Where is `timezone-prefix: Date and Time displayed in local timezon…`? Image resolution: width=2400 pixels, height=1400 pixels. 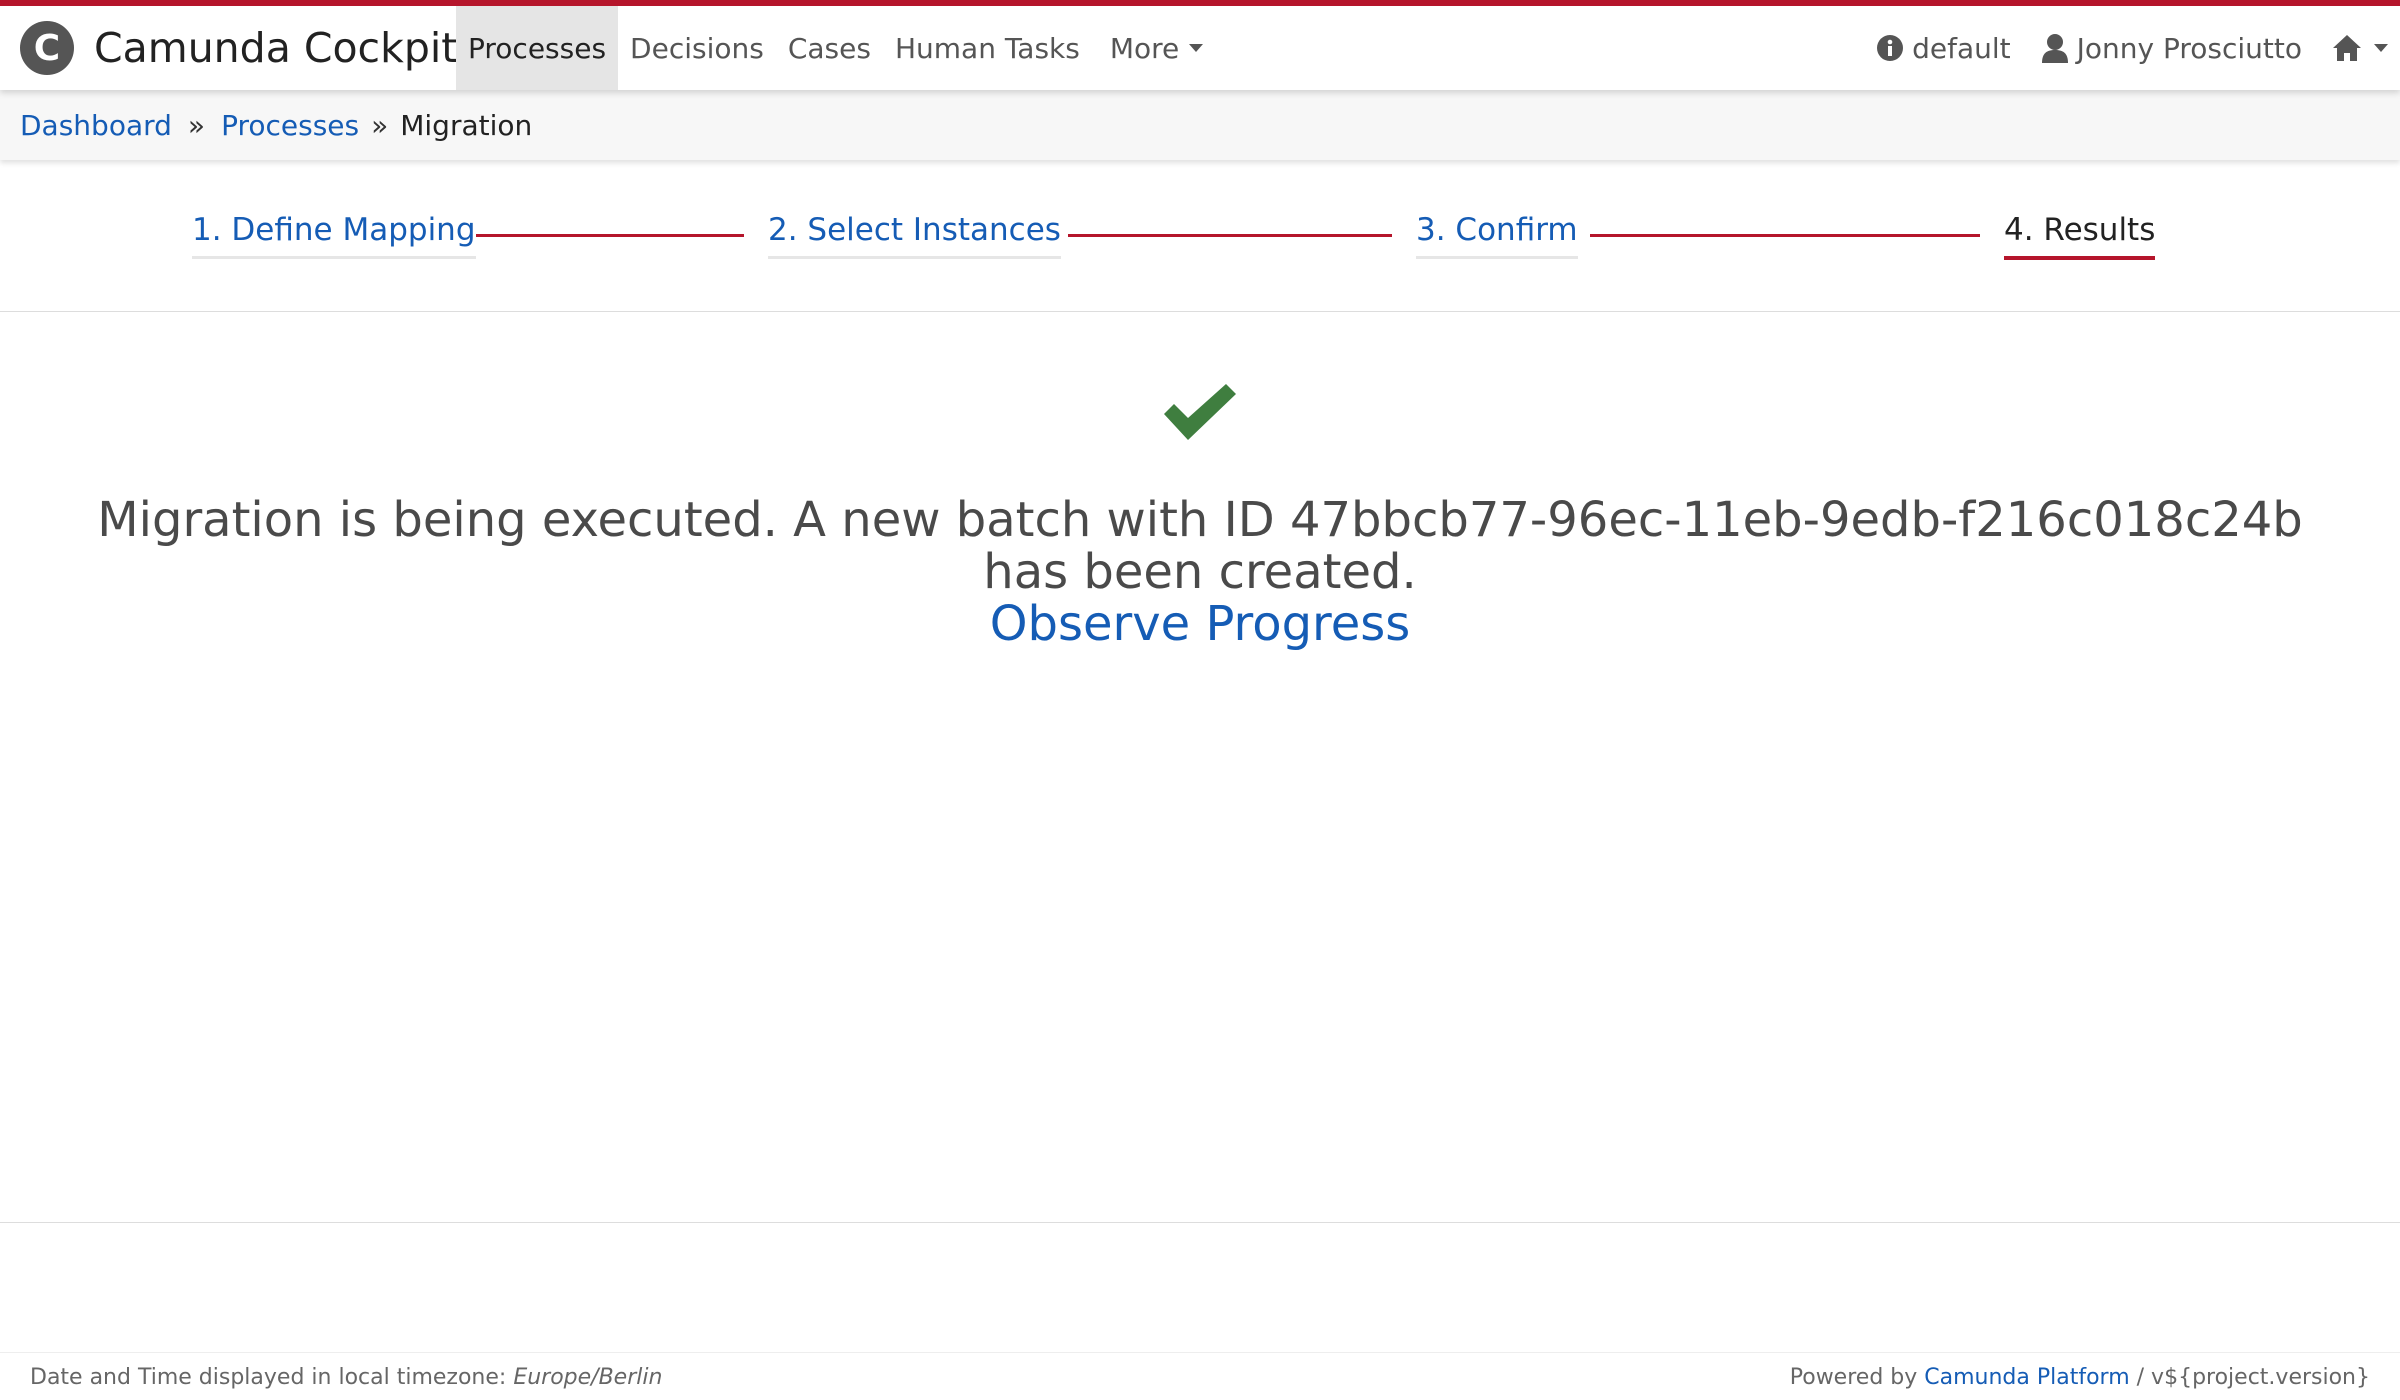
timezone-prefix: Date and Time displayed in local timezon… is located at coordinates (268, 1377).